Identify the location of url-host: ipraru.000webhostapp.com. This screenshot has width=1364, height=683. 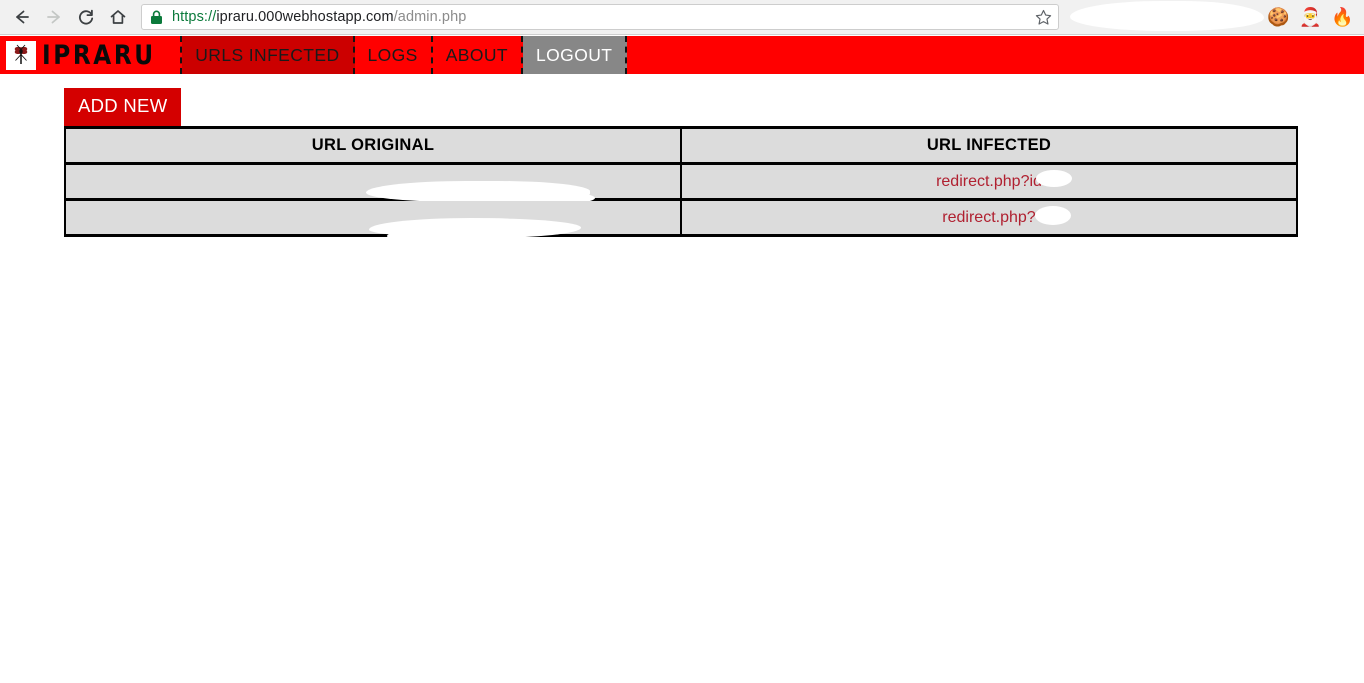
(305, 17).